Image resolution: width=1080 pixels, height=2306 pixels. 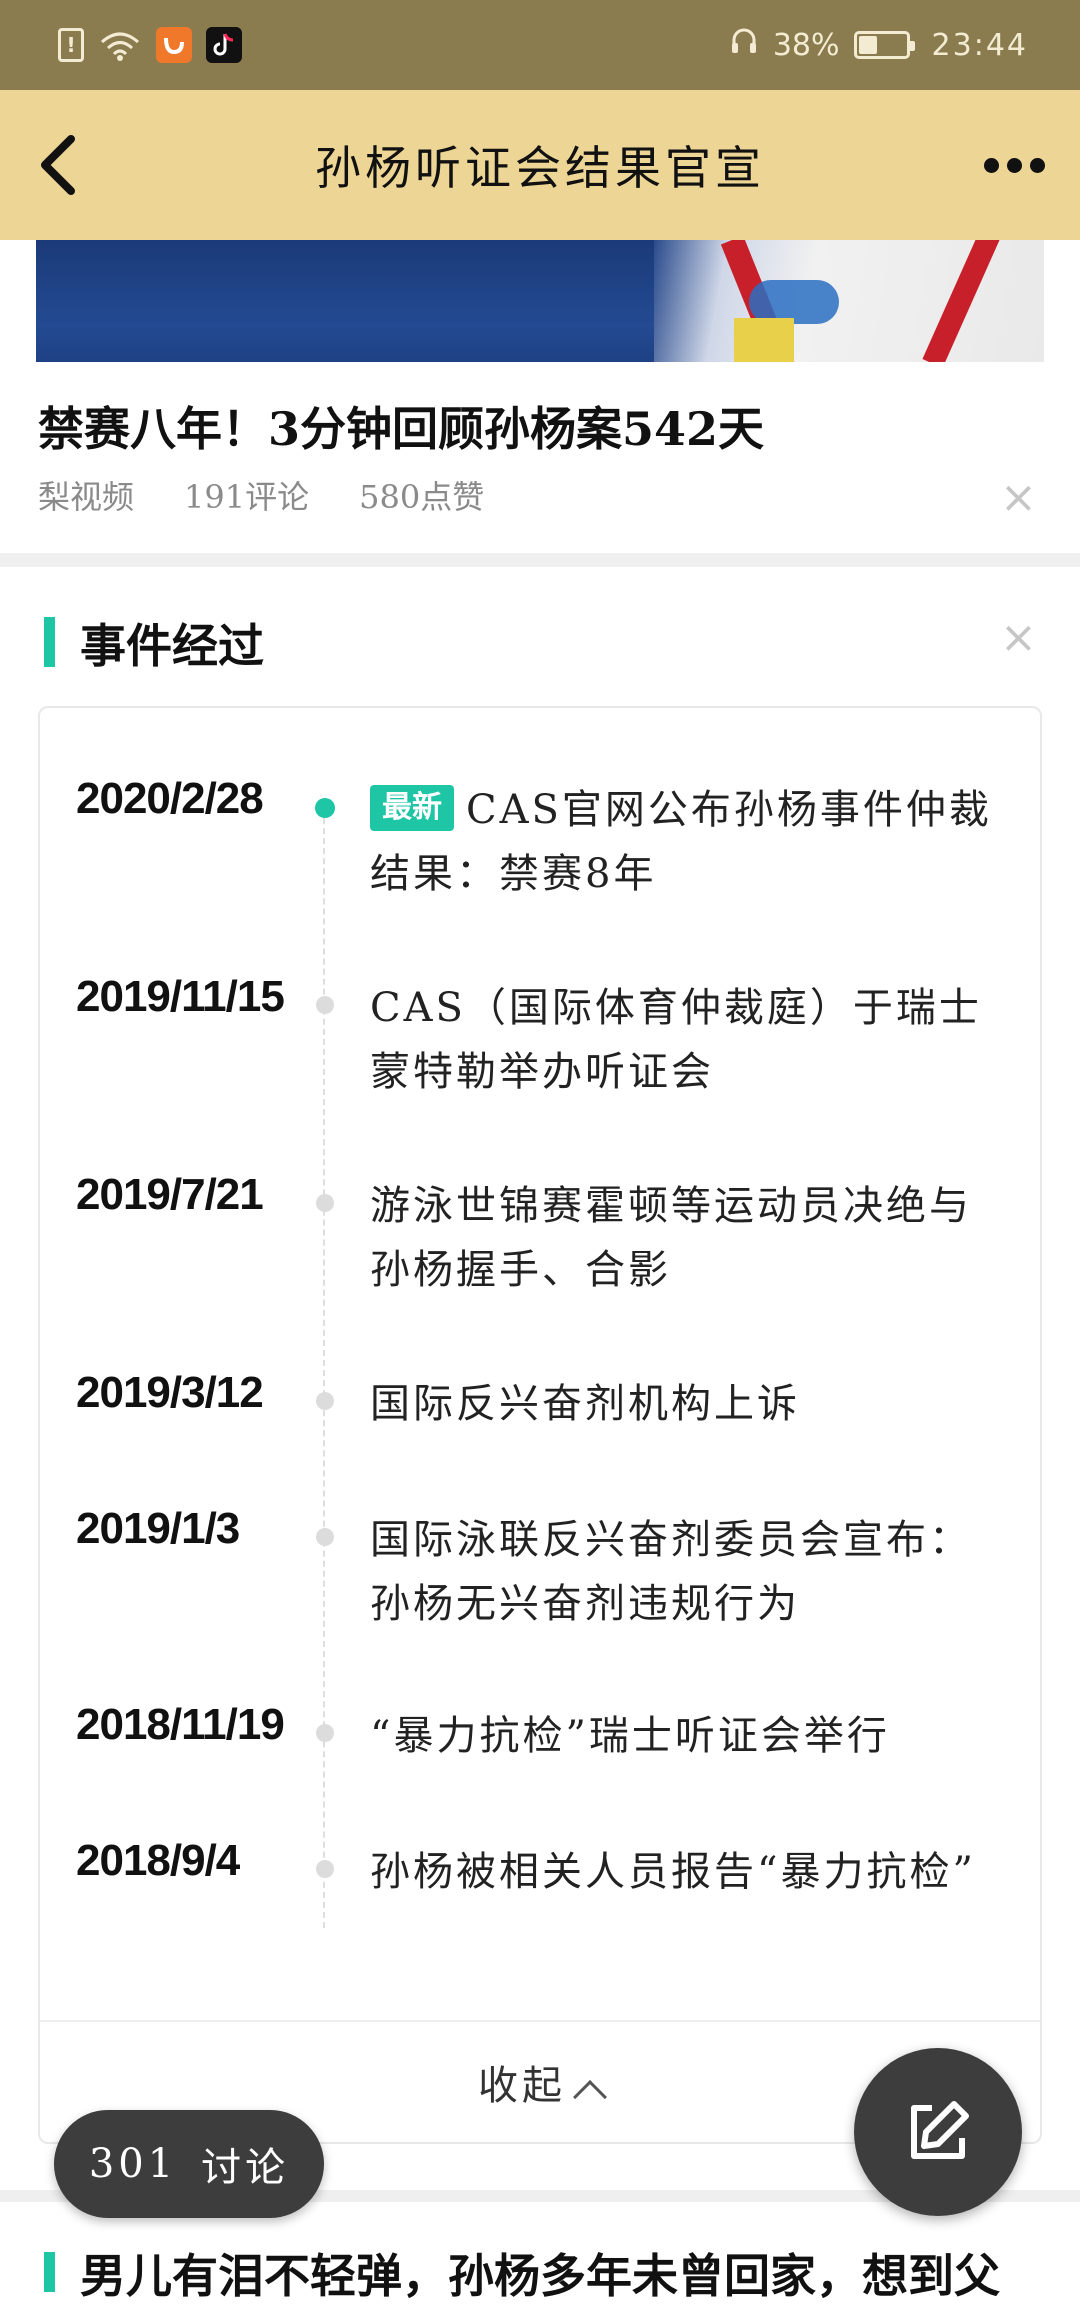 What do you see at coordinates (170, 1392) in the screenshot?
I see `timeline-date: 2019/3/12` at bounding box center [170, 1392].